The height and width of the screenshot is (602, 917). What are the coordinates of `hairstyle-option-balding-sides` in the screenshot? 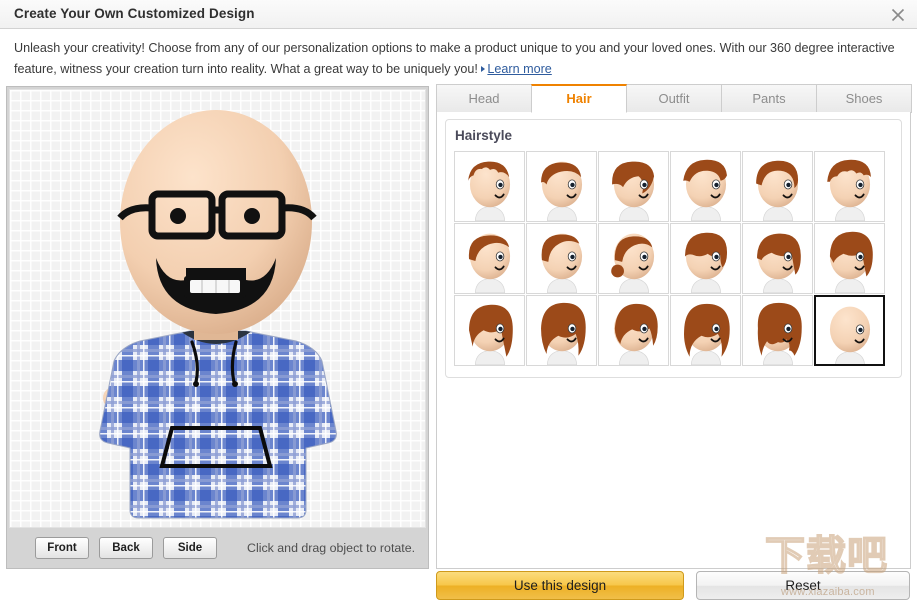 It's located at (561, 258).